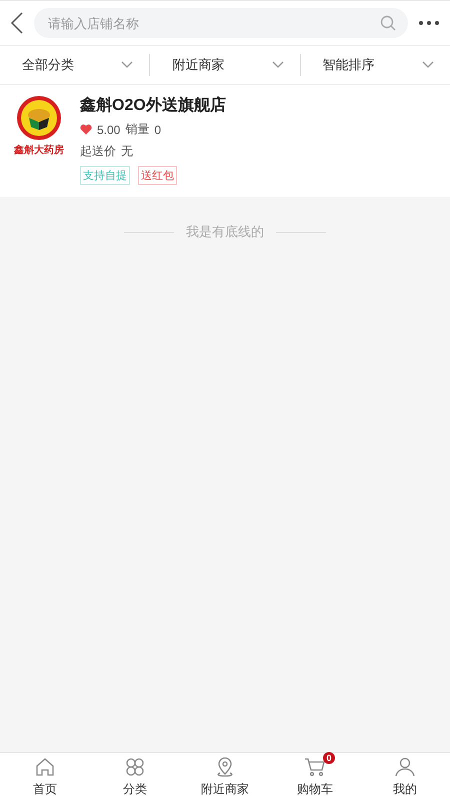 The width and height of the screenshot is (450, 800). What do you see at coordinates (17, 23) in the screenshot?
I see `back-icon` at bounding box center [17, 23].